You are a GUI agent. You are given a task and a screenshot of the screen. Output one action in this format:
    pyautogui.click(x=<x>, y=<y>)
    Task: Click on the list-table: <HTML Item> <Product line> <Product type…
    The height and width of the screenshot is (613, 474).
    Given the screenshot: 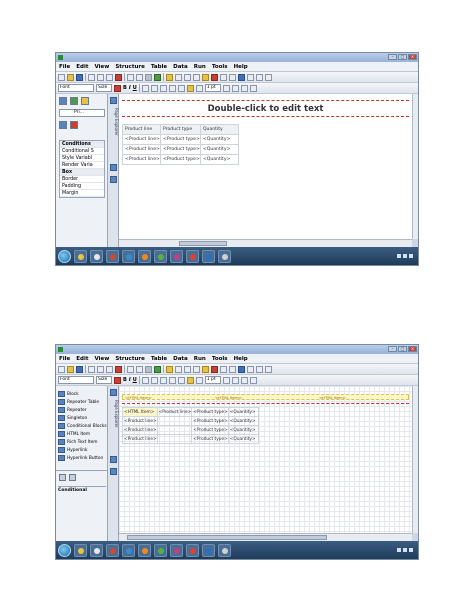 What is the action you would take?
    pyautogui.click(x=190, y=425)
    